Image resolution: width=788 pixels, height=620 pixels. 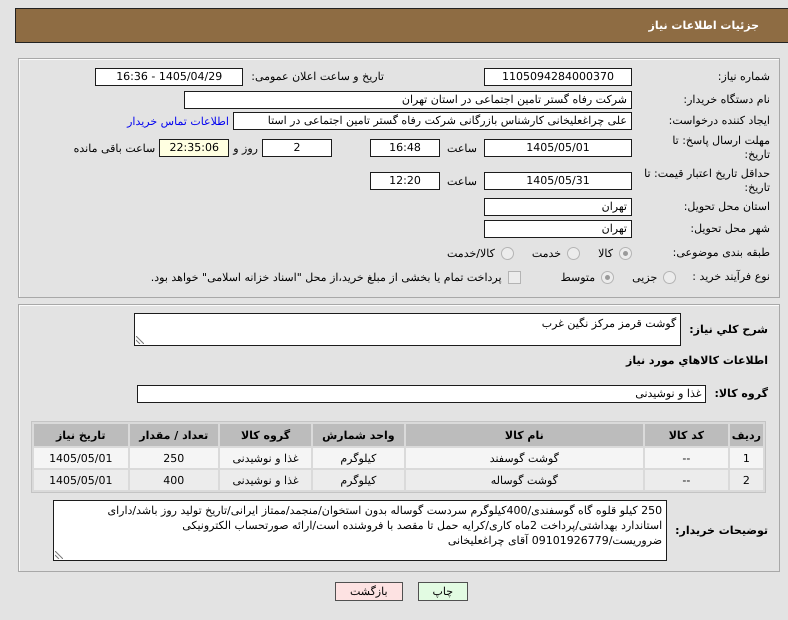 I want to click on requester-field: علی چراغعلیخانی کارشناس بازرگانی شرکت رفاه گستر تامین اجتماعی در استا, so click(x=432, y=121).